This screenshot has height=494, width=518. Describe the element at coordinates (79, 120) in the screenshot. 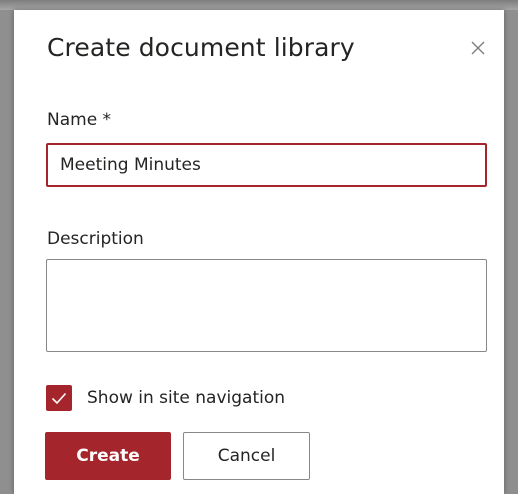

I see `name-label: Name *` at that location.